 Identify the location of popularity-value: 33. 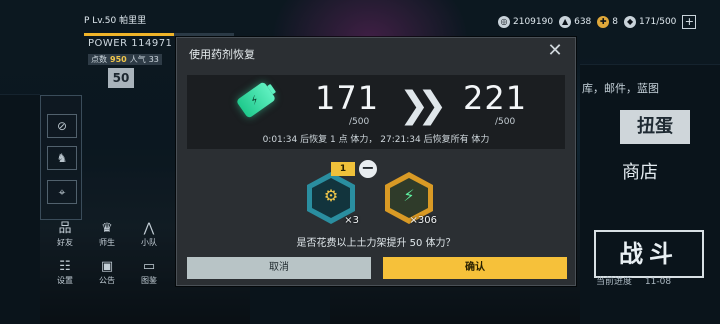
(153, 59).